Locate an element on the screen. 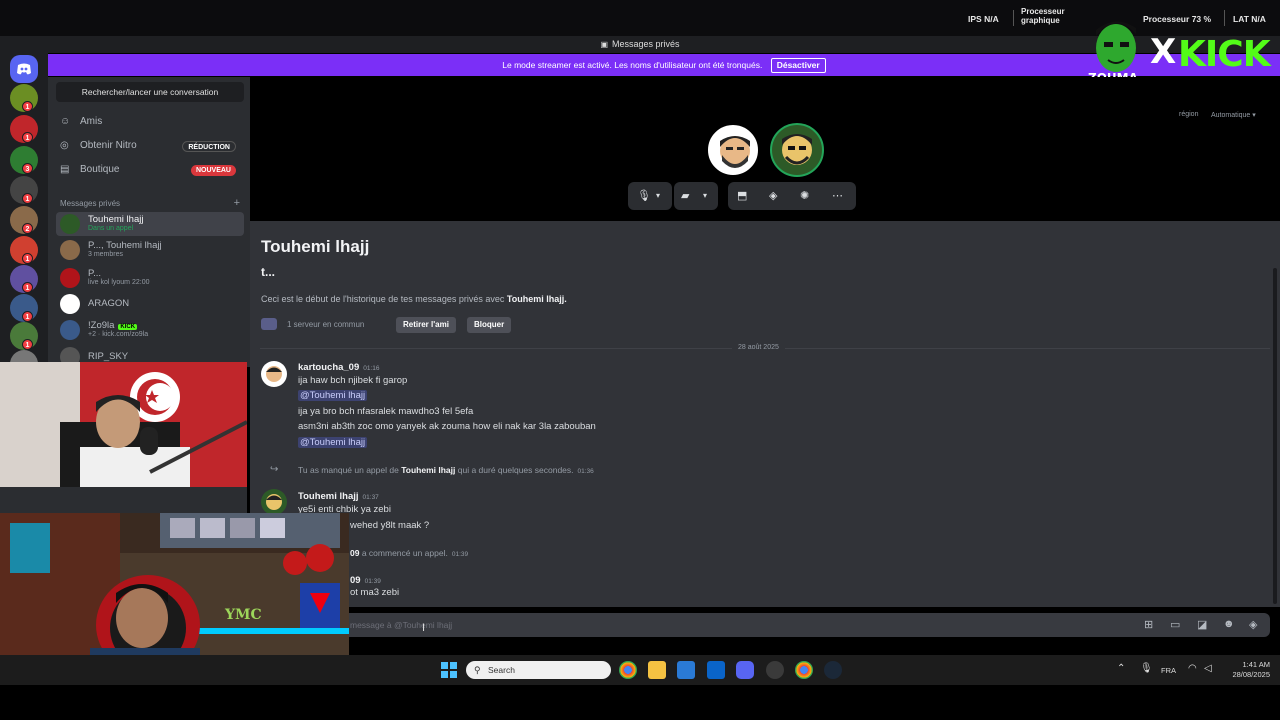 The width and height of the screenshot is (1280, 720). discord-taskbar-icon is located at coordinates (745, 670).